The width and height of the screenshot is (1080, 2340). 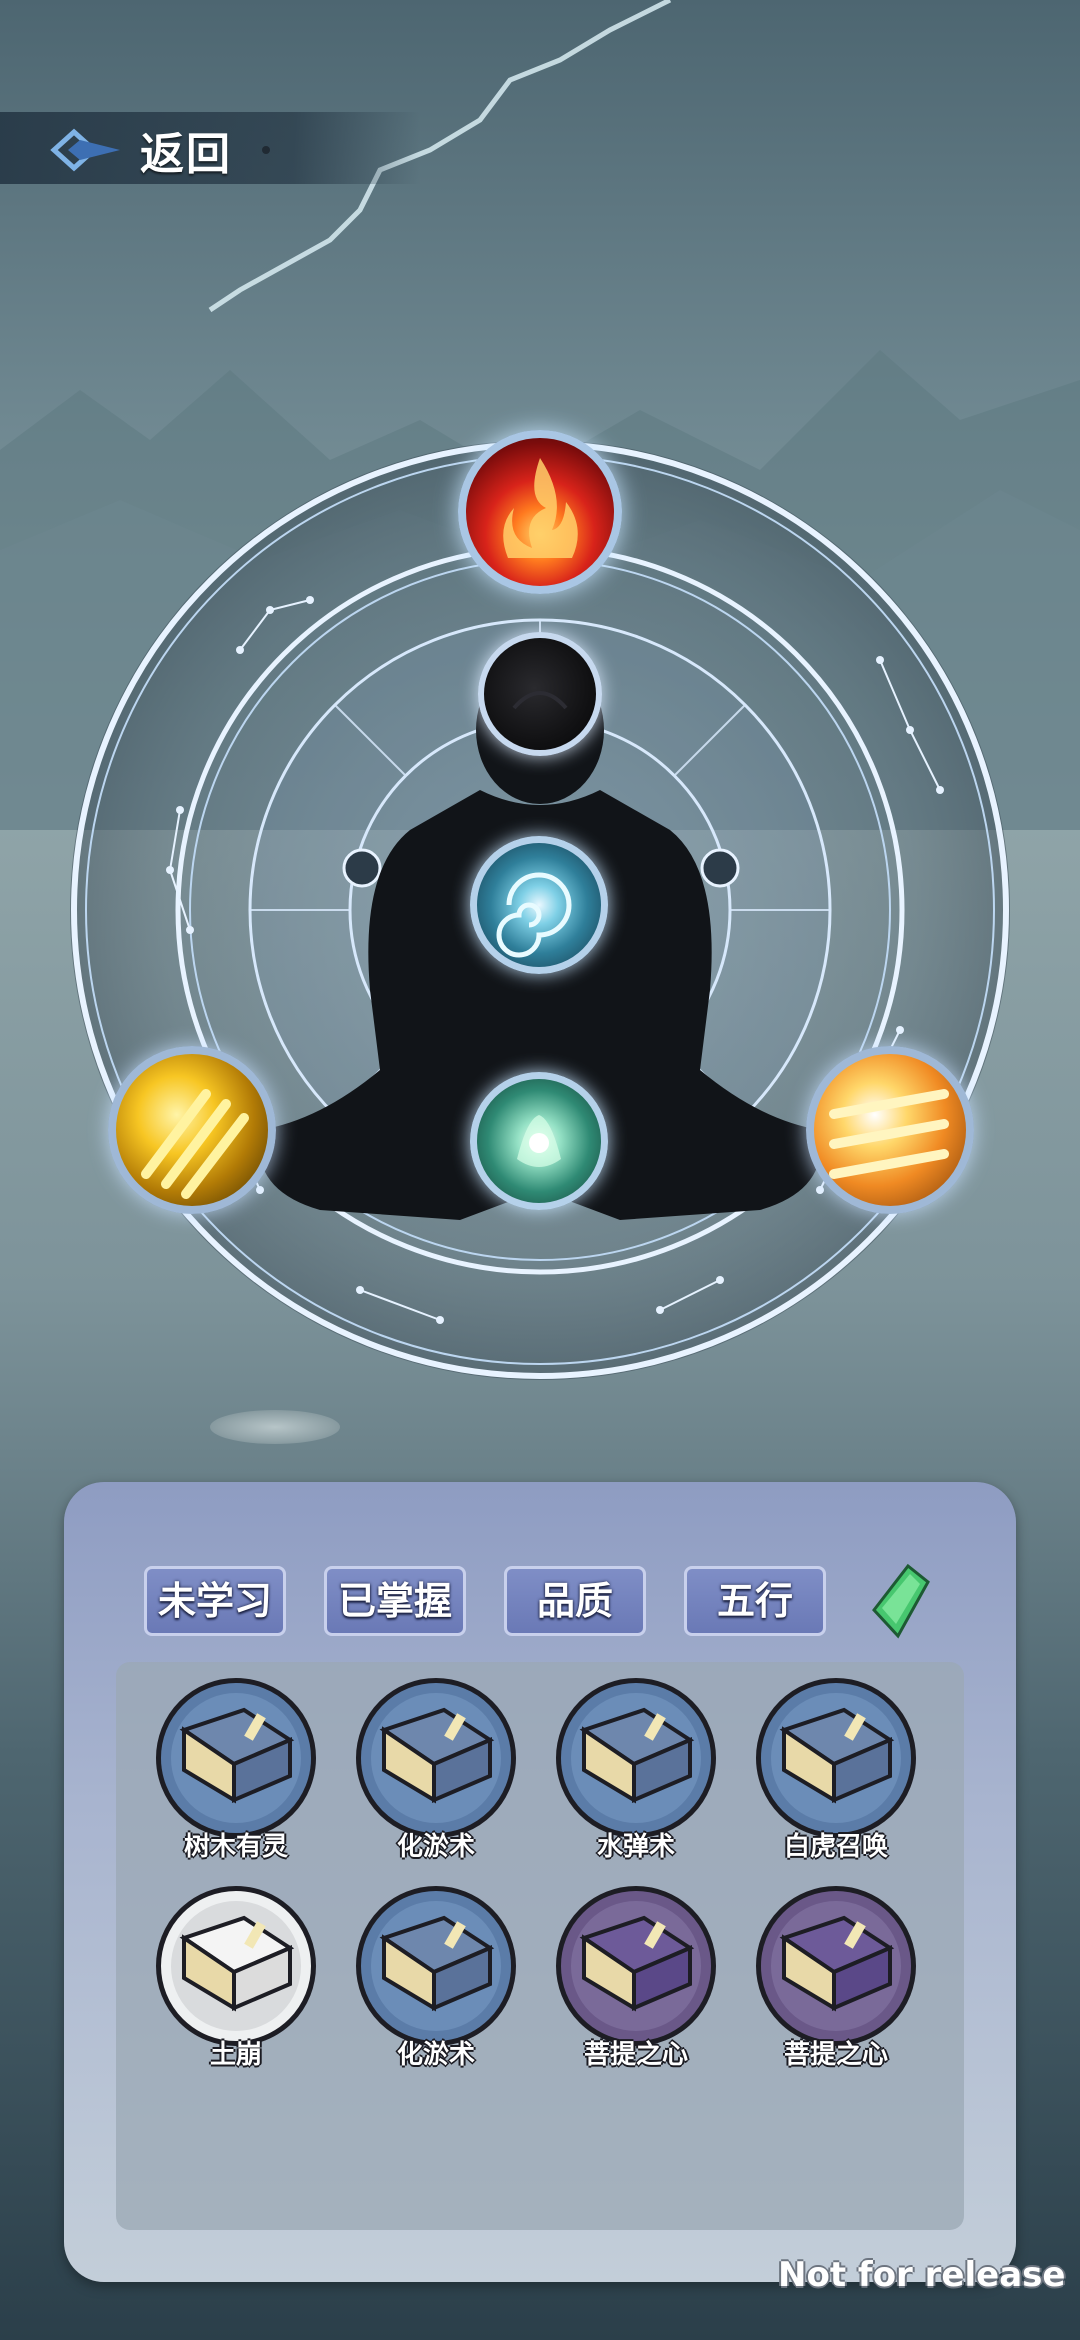 I want to click on metal-skill-orb-left, so click(x=192, y=1130).